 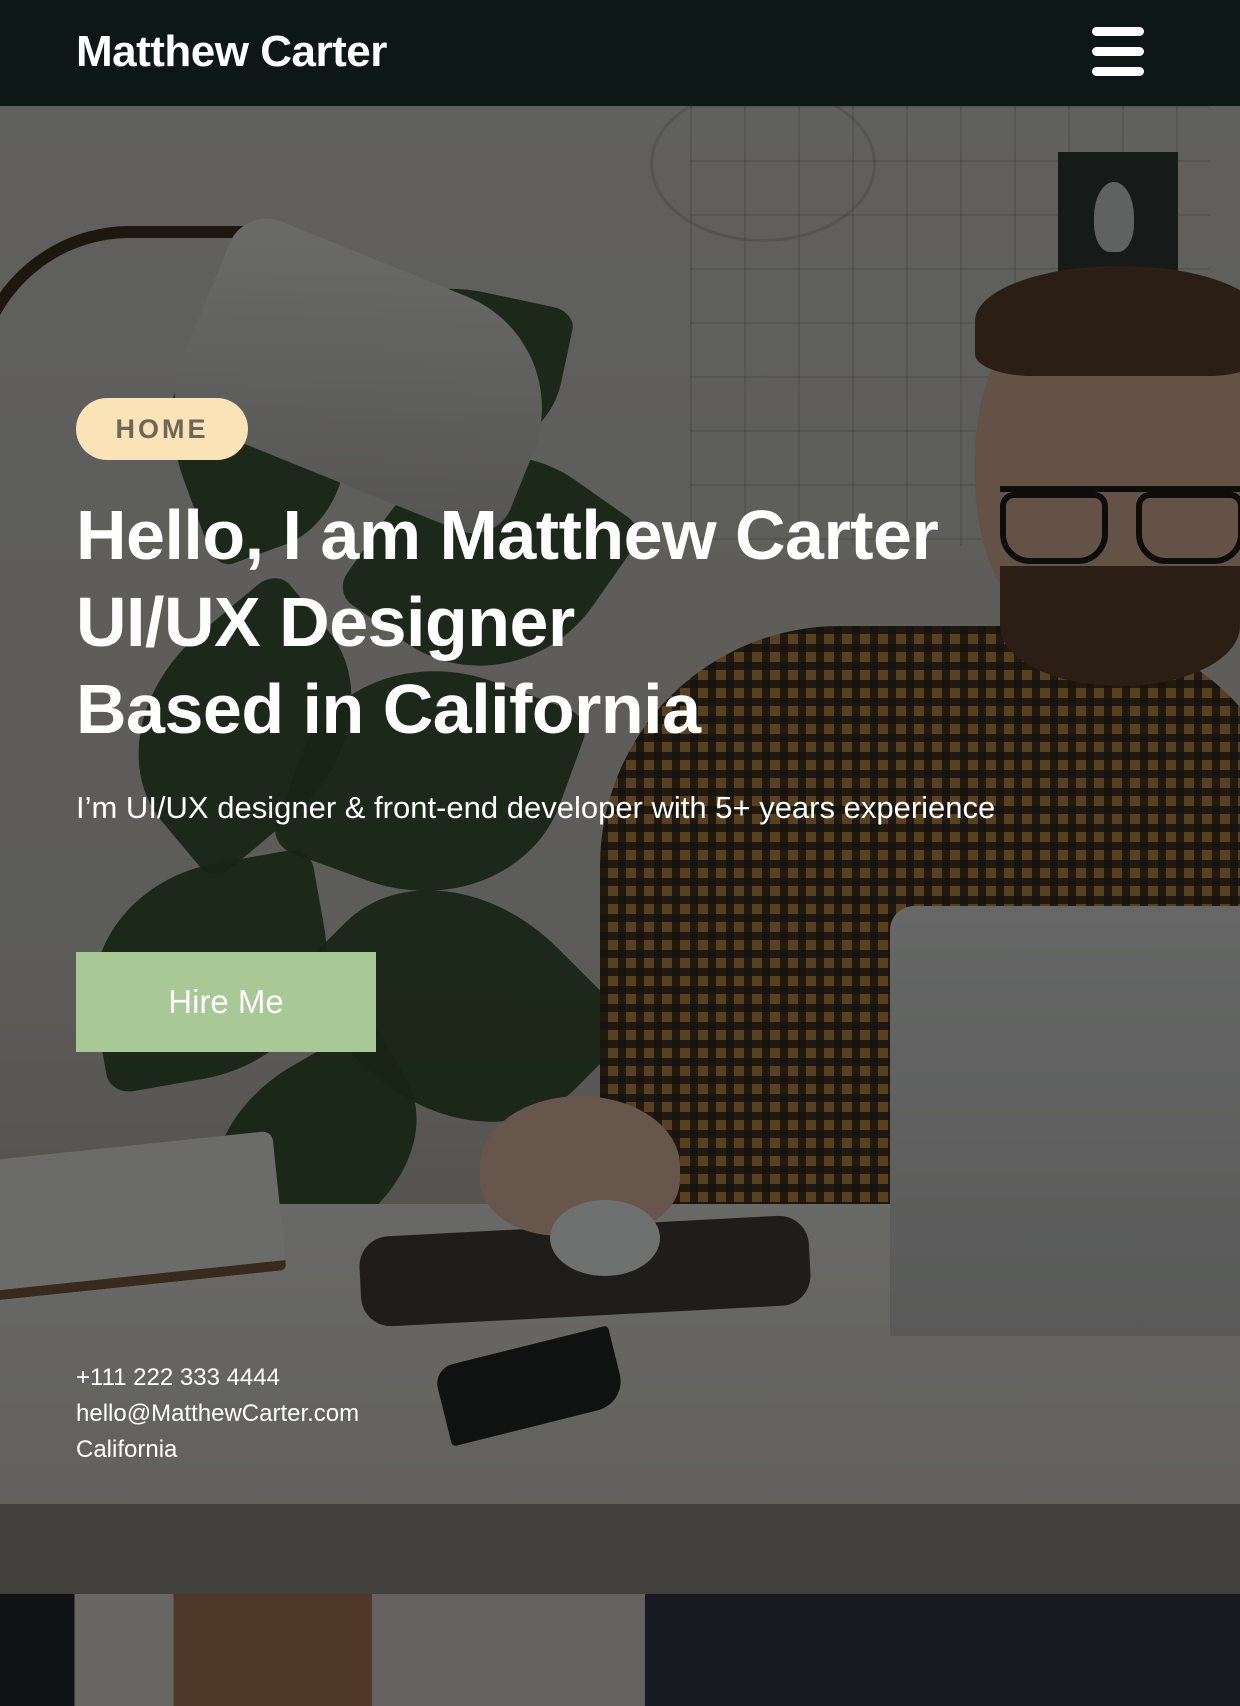 I want to click on hamburger-menu-icon, so click(x=1118, y=52).